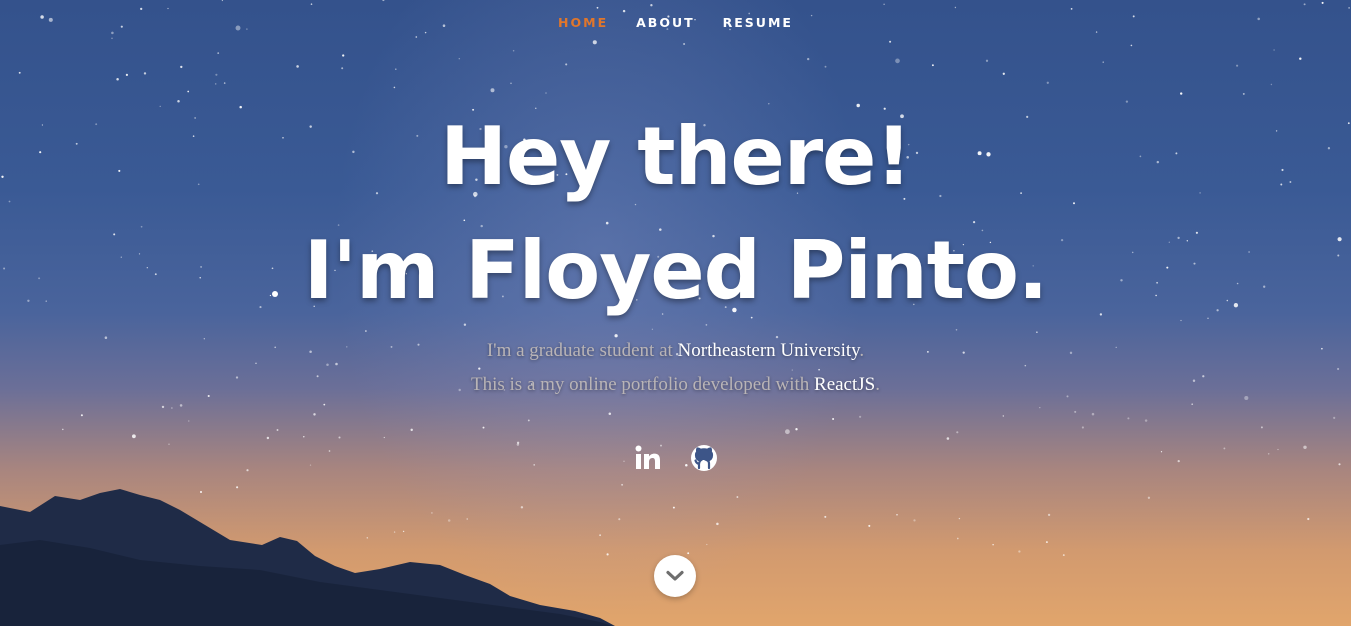  I want to click on top-nav: HOME ABOUT RESUME, so click(675, 22).